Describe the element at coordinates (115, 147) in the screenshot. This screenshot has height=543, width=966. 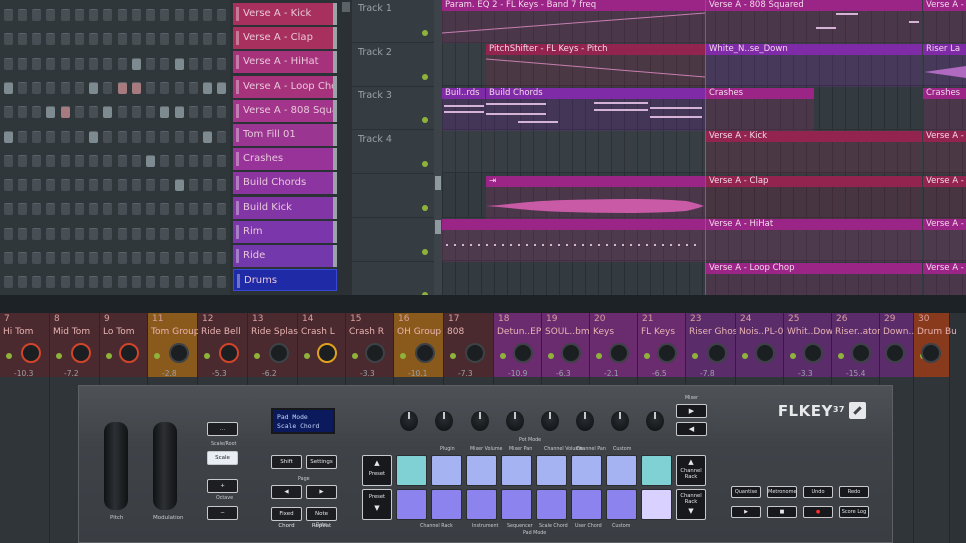
I see `channel-rack-steps` at that location.